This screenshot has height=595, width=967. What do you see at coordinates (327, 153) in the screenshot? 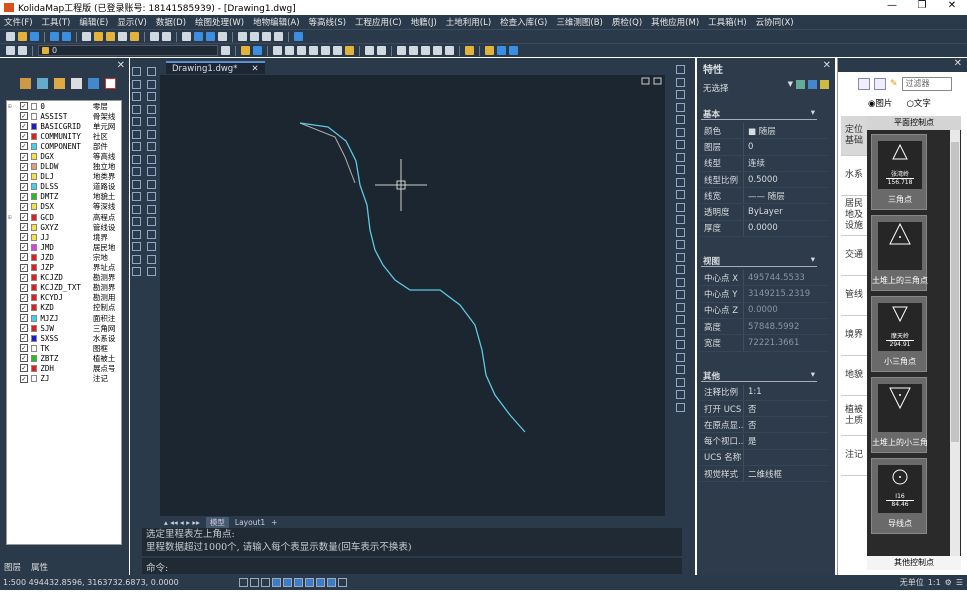
I see `grey-polyline` at bounding box center [327, 153].